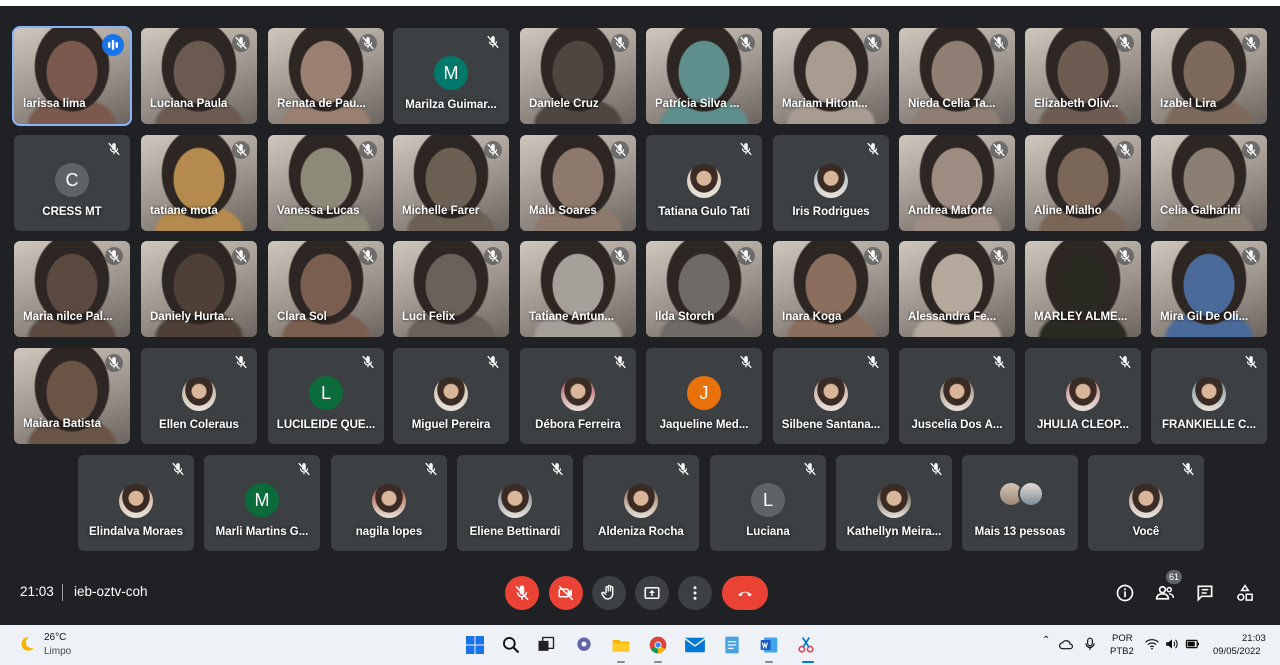 The width and height of the screenshot is (1280, 665). What do you see at coordinates (768, 532) in the screenshot?
I see `participant-name: Luciana` at bounding box center [768, 532].